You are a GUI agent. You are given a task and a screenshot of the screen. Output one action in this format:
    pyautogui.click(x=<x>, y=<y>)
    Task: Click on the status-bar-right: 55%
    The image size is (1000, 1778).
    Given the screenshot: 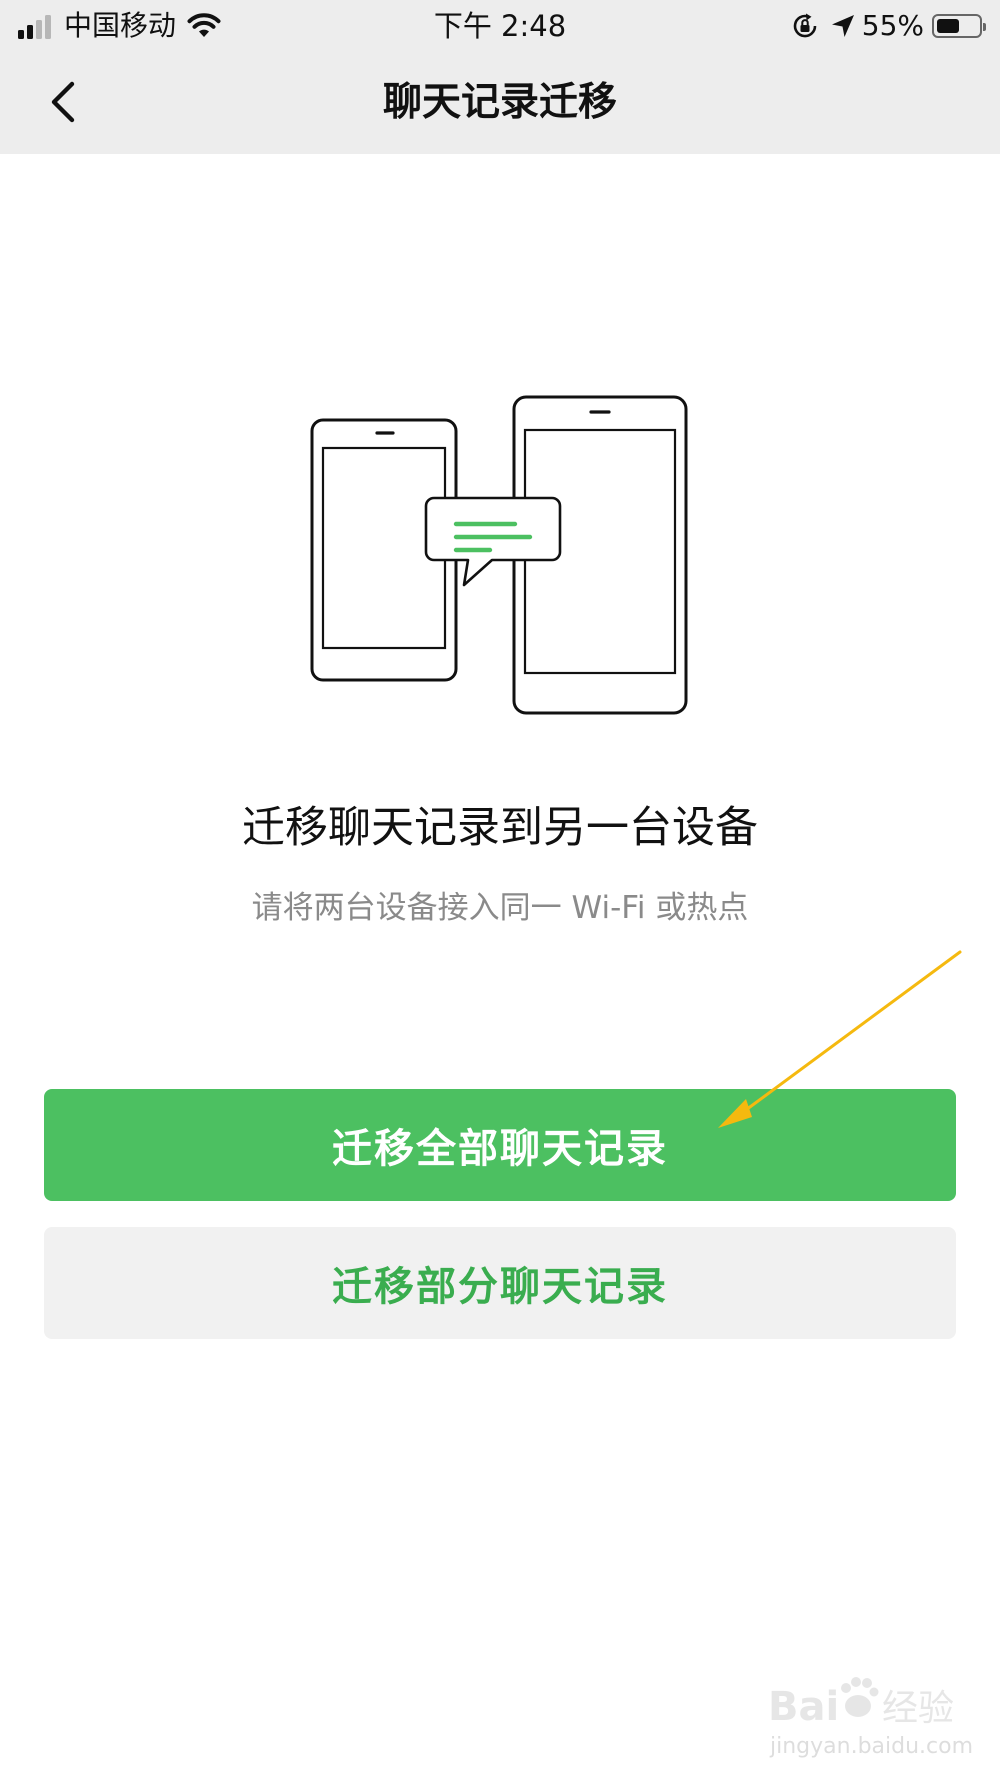 What is the action you would take?
    pyautogui.click(x=888, y=26)
    